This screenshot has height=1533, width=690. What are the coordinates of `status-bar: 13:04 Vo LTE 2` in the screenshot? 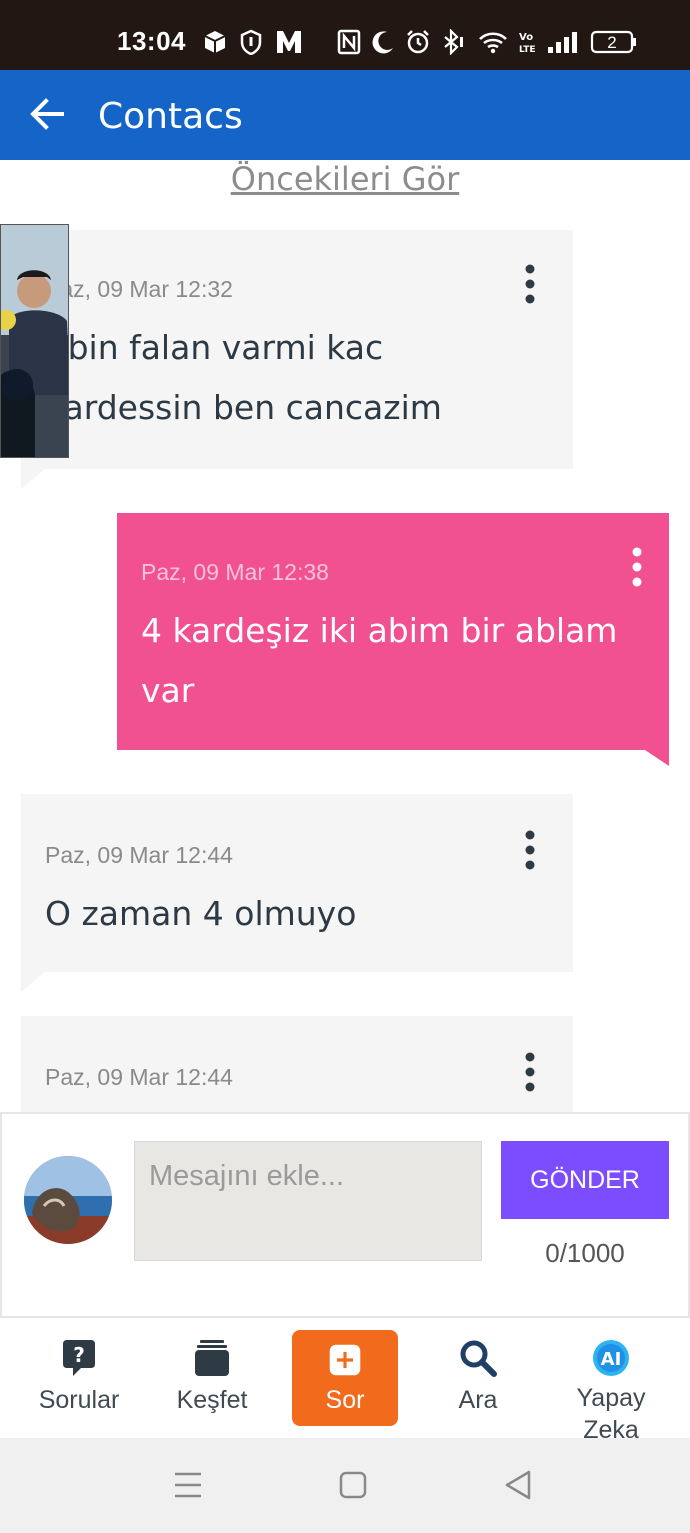 It's located at (345, 35).